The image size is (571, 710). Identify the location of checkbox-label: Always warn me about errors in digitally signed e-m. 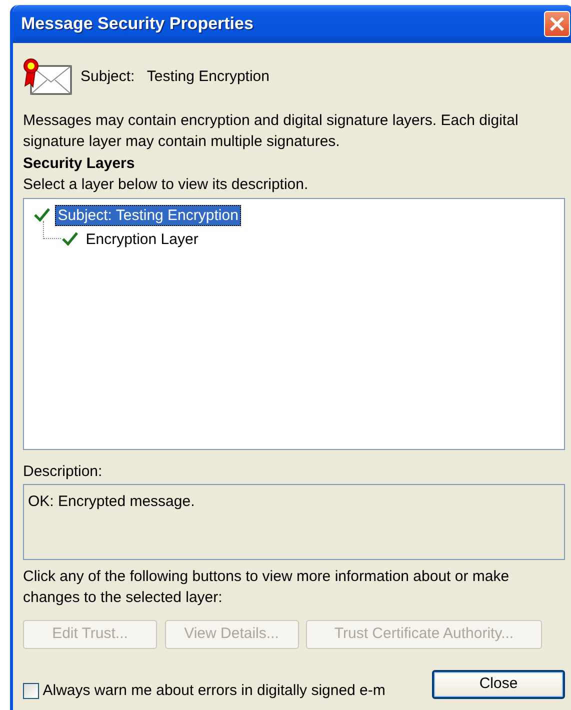
(214, 691).